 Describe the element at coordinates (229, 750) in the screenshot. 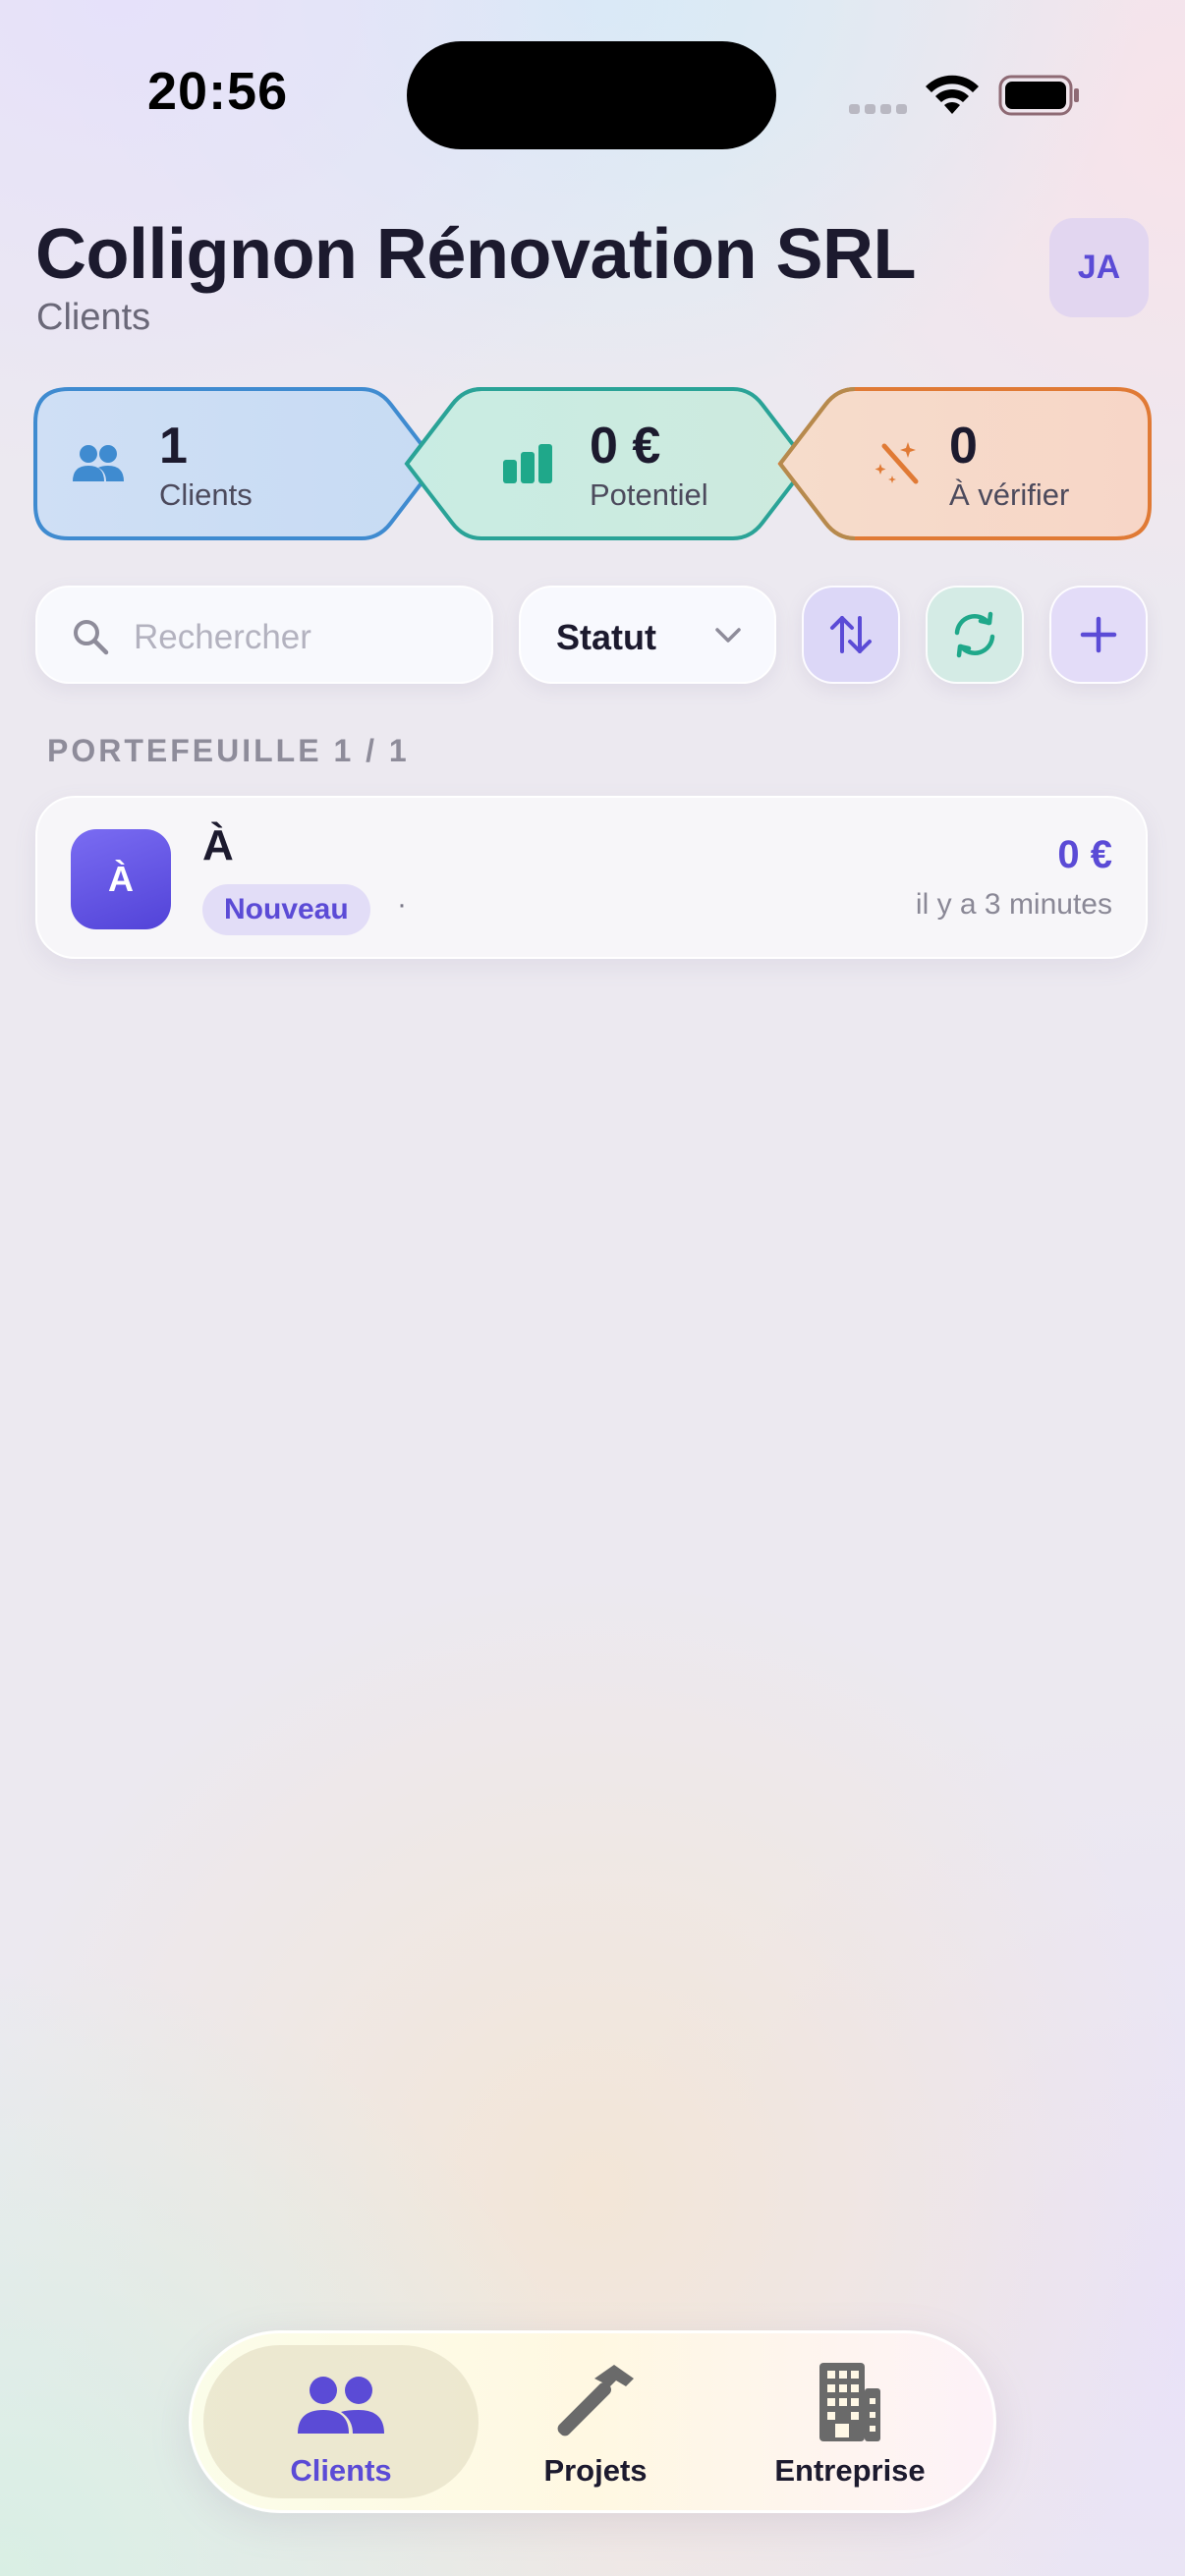

I see `section-label: PORTEFEUILLE 1 / 1` at that location.